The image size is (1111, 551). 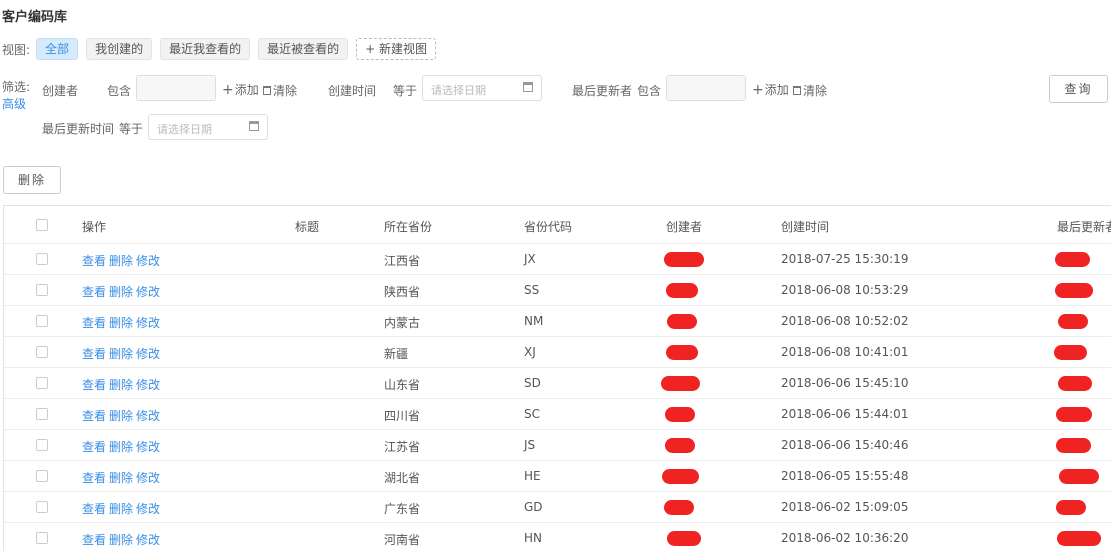 What do you see at coordinates (303, 49) in the screenshot?
I see `view-chip-recently-viewed: 最近被查看的` at bounding box center [303, 49].